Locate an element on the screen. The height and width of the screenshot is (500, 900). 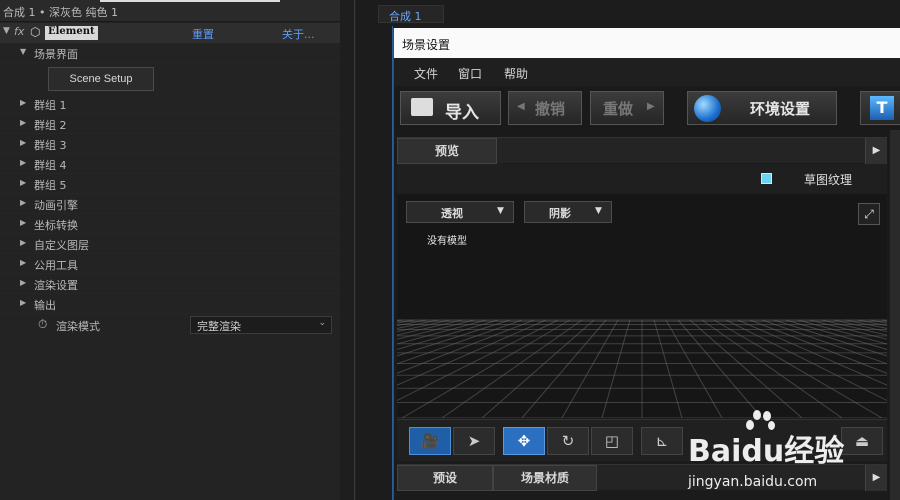
draft-texture-checkbox is located at coordinates (766, 178).